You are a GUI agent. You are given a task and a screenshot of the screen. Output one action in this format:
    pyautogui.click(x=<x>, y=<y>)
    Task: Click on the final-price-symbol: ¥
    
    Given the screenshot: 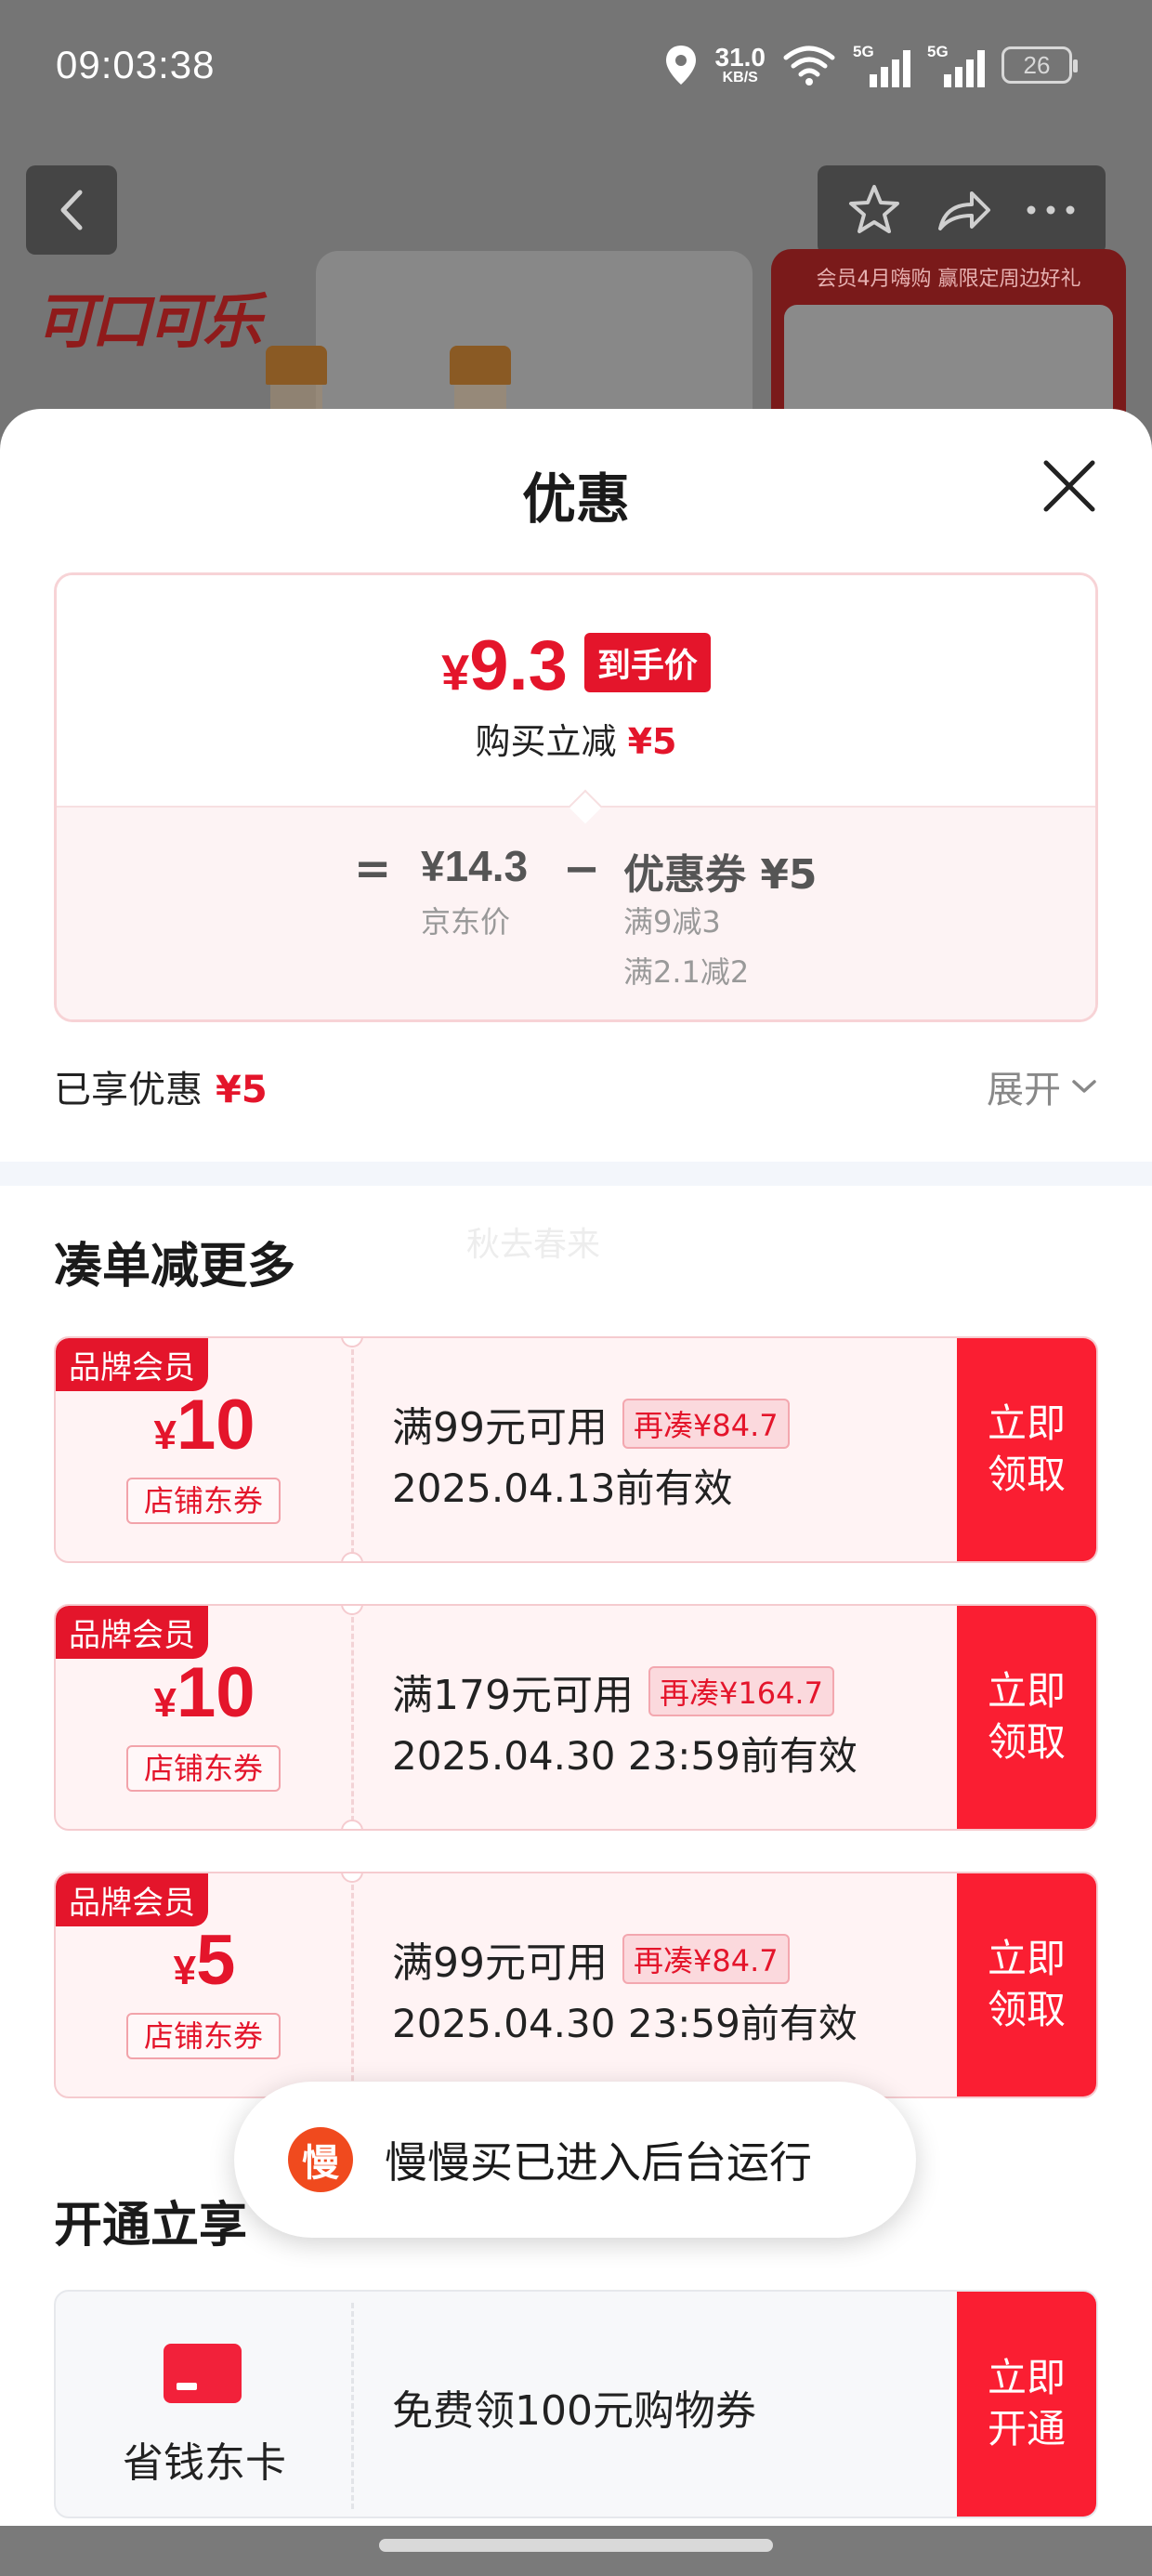 What is the action you would take?
    pyautogui.click(x=455, y=673)
    